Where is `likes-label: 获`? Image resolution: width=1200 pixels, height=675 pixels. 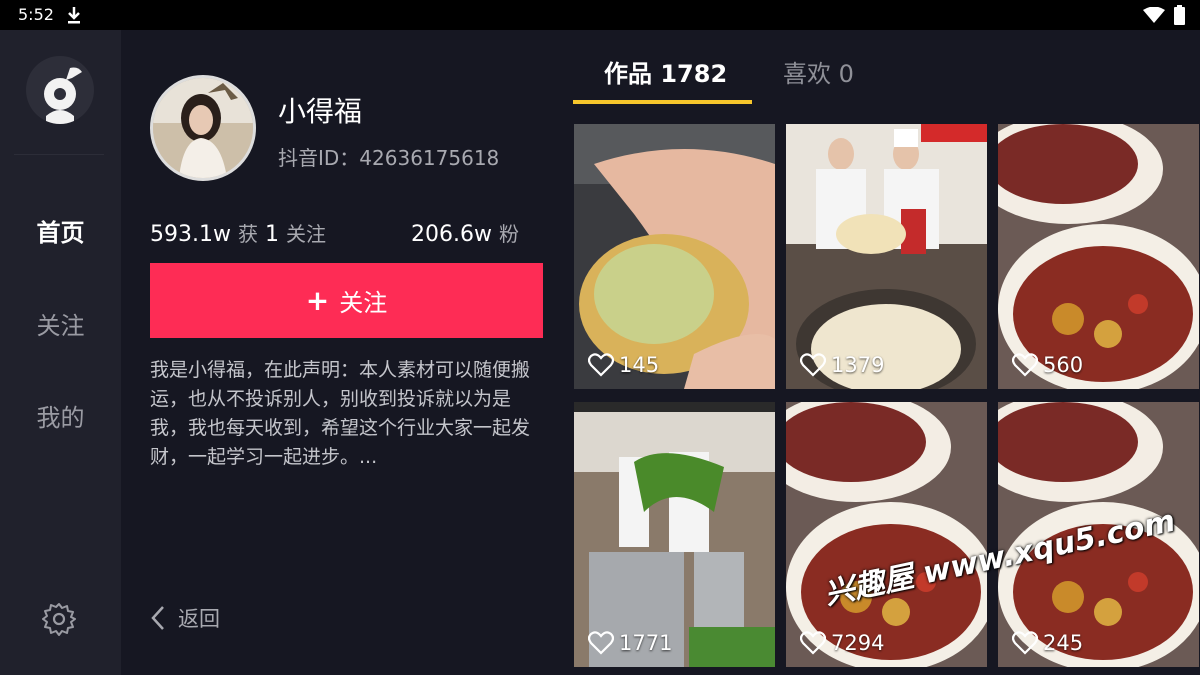 likes-label: 获 is located at coordinates (247, 234).